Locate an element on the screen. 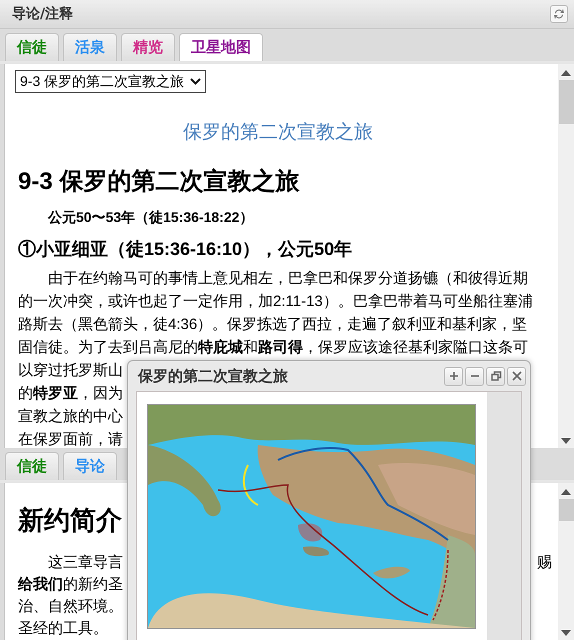  plus-icon is located at coordinates (454, 376).